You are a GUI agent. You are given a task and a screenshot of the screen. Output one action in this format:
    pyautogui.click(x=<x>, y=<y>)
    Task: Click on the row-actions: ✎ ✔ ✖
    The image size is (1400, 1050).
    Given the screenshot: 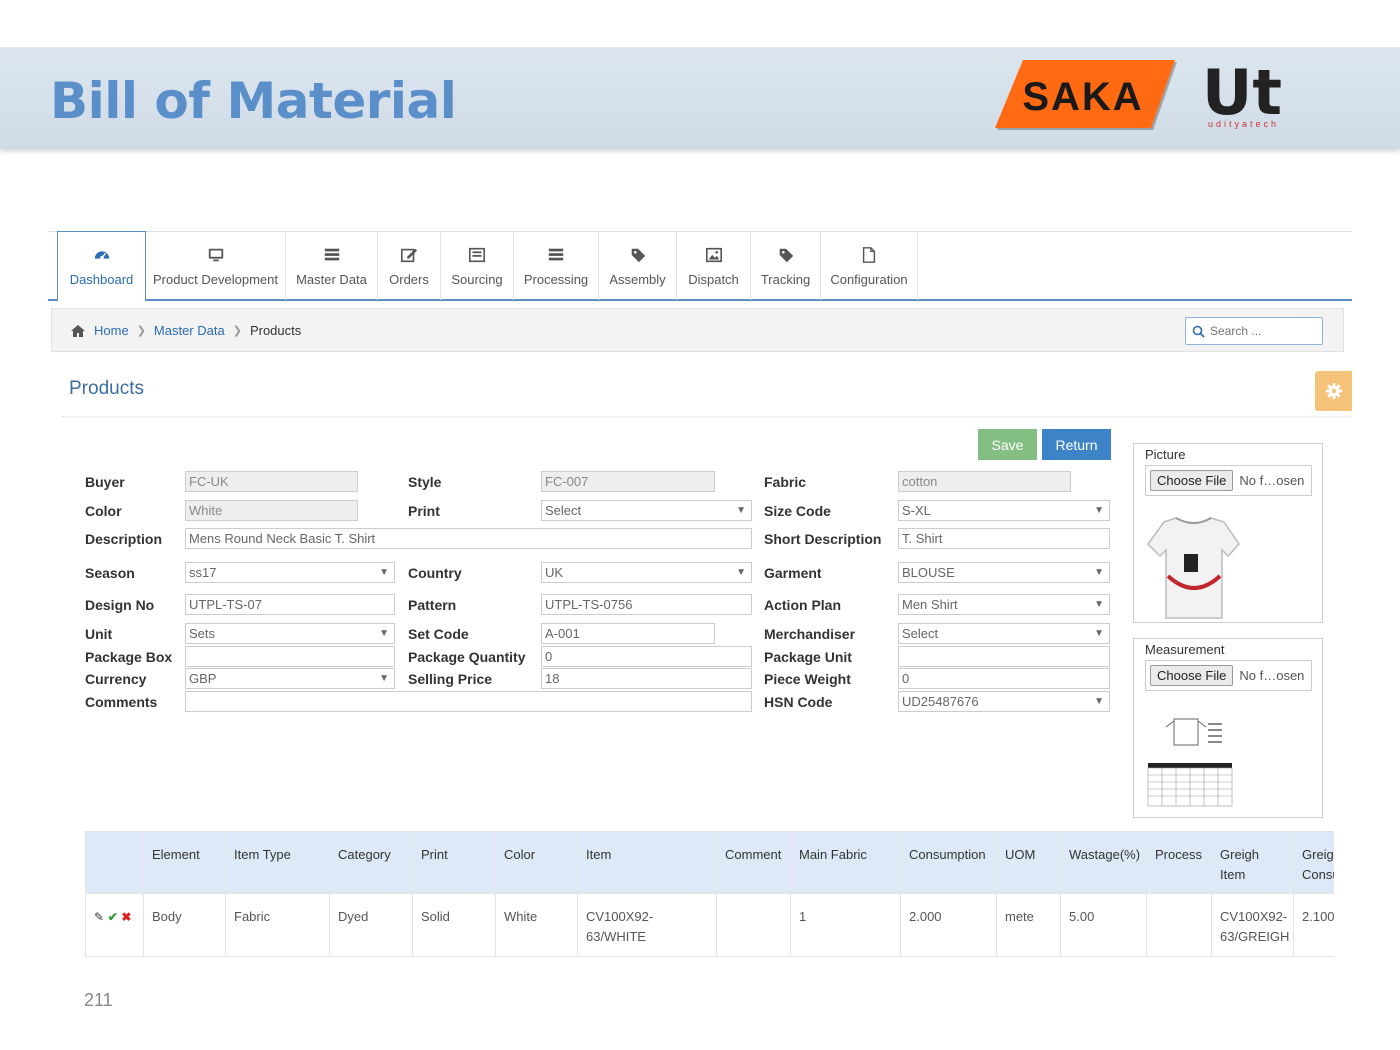 What is the action you would take?
    pyautogui.click(x=114, y=925)
    